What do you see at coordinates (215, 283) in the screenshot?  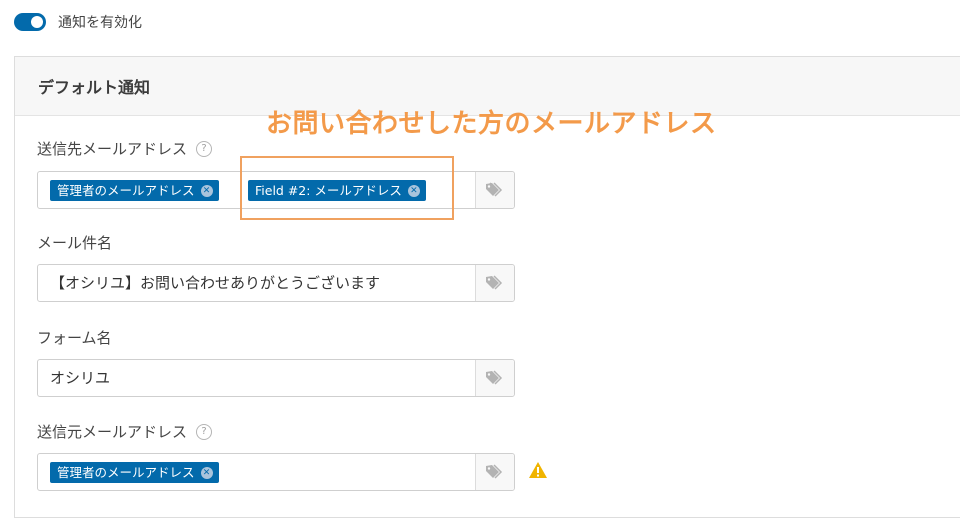 I see `subject-value: 【オシリユ】お問い合わせありがとうございます` at bounding box center [215, 283].